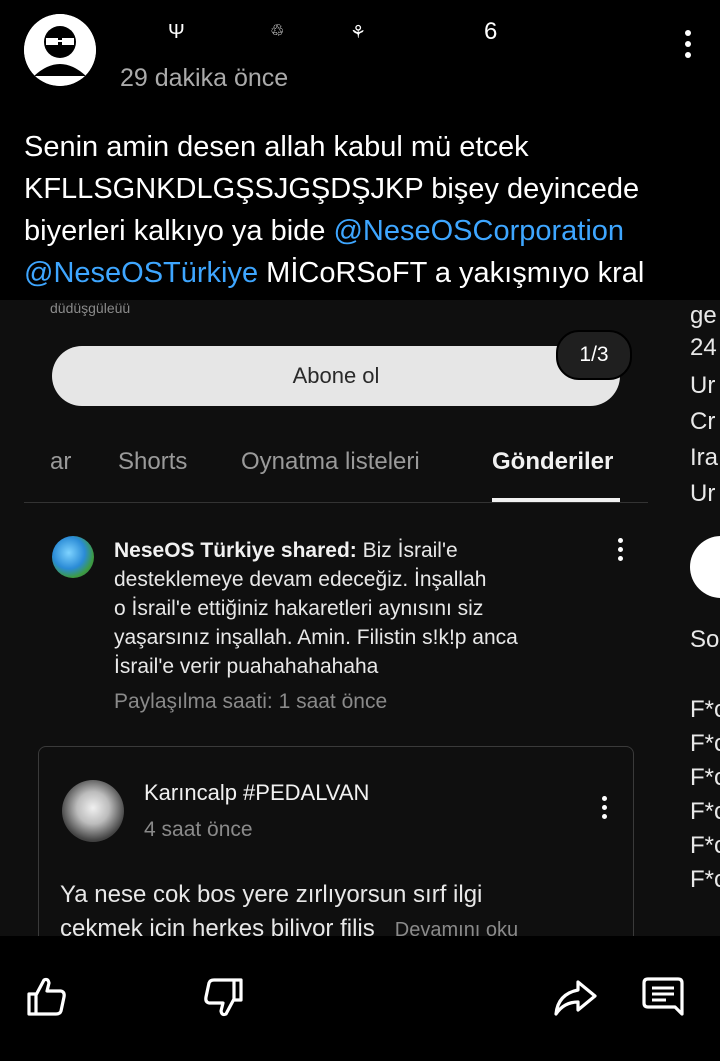  I want to click on author-name: Ψ ♲ ⚘ 6, so click(320, 32).